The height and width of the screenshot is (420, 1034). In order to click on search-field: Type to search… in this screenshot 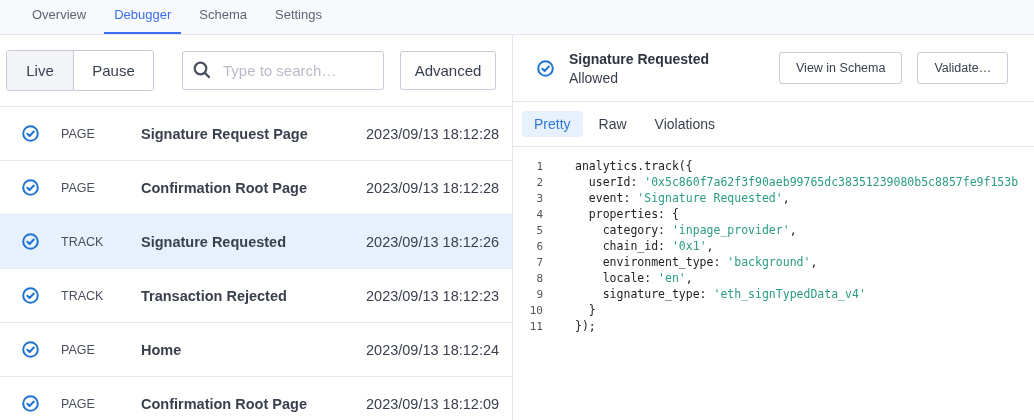, I will do `click(283, 70)`.